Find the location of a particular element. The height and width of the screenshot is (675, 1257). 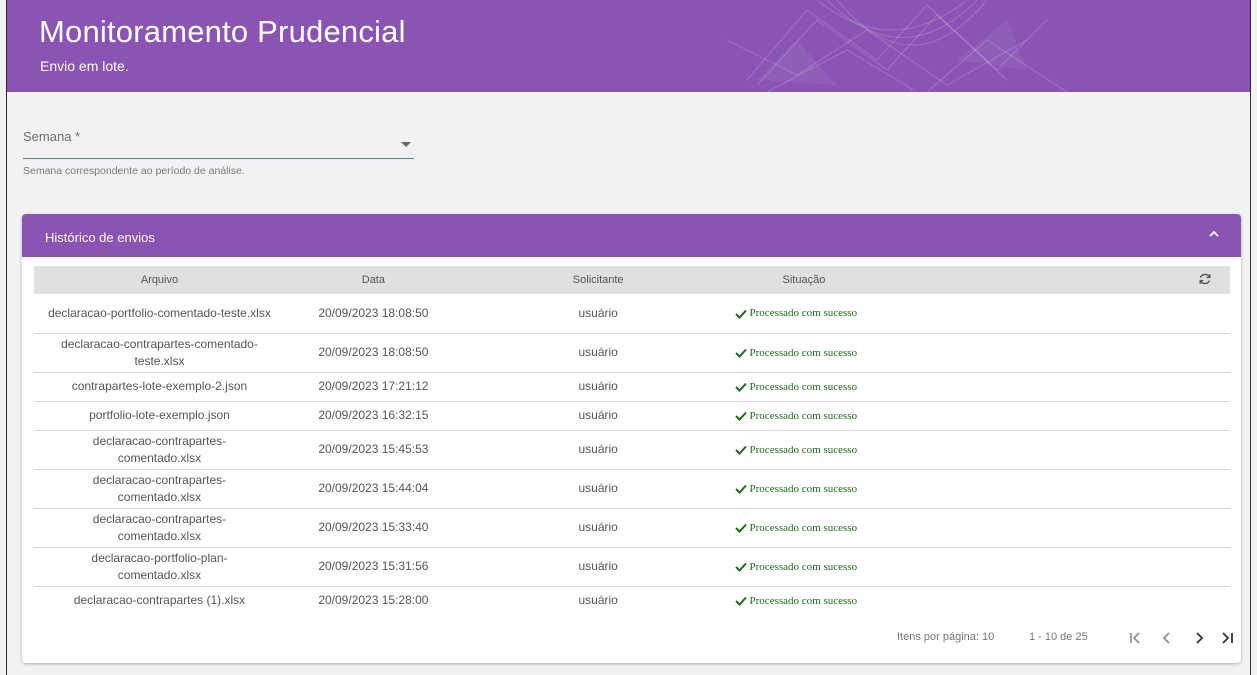

next-page-icon is located at coordinates (1199, 638).